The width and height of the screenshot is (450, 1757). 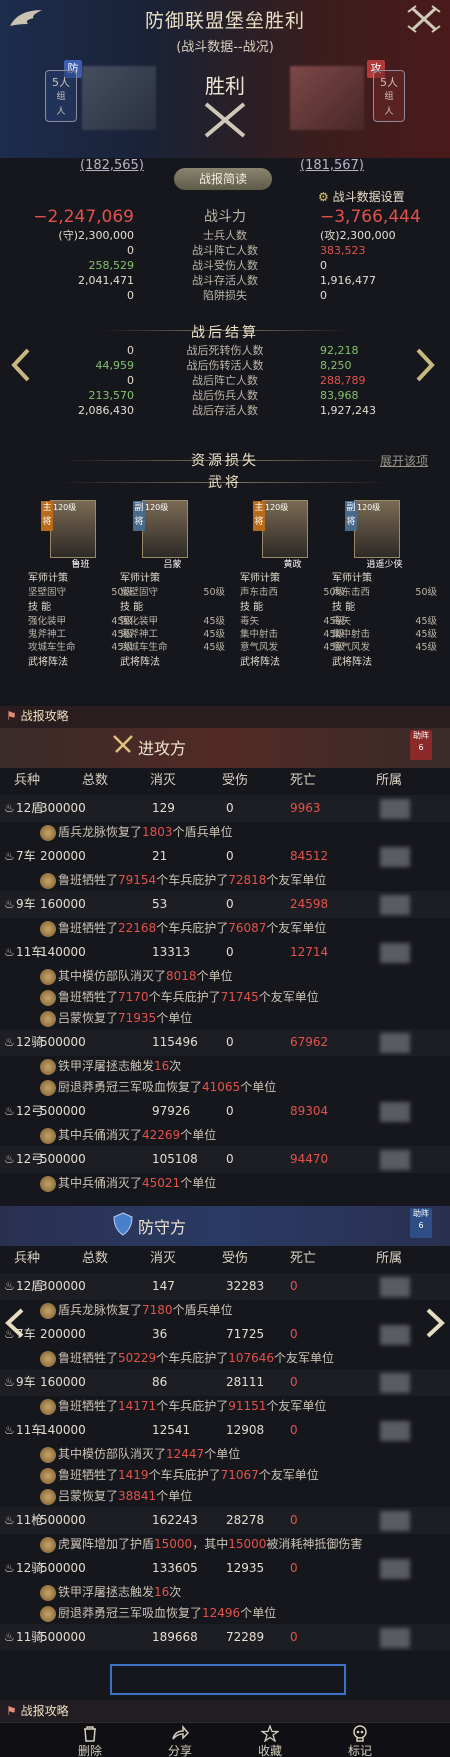 I want to click on attack-title: 进攻方, so click(x=162, y=748).